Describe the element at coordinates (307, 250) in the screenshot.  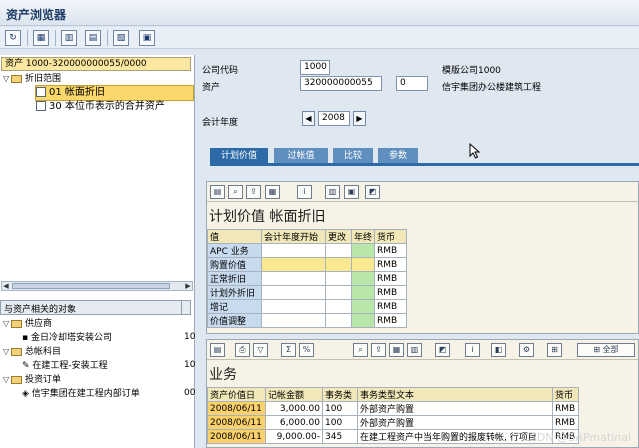
I see `table-row: APC 业务 RMB` at that location.